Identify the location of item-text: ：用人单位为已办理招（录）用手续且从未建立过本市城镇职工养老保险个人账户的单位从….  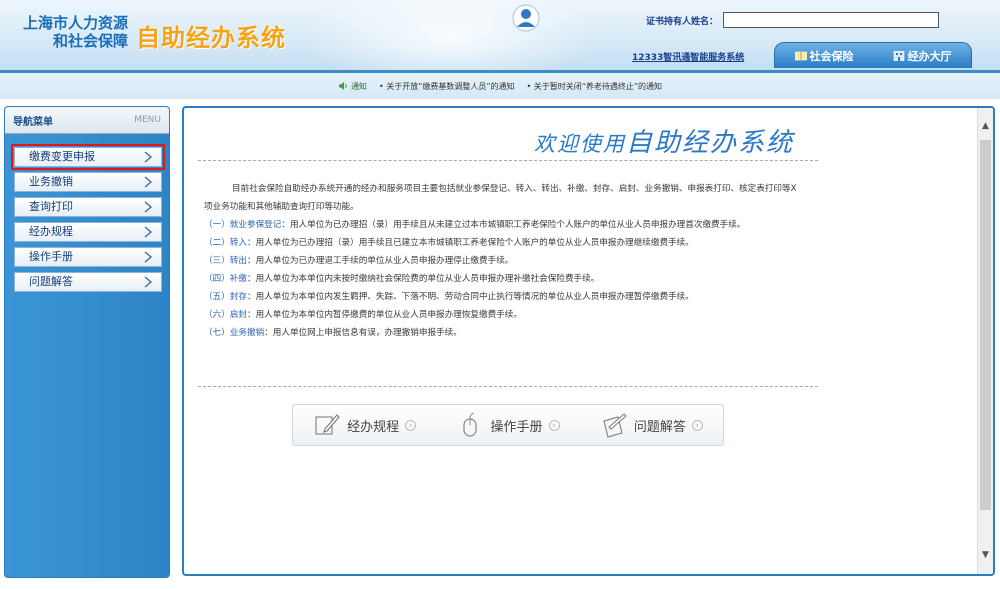
(513, 225).